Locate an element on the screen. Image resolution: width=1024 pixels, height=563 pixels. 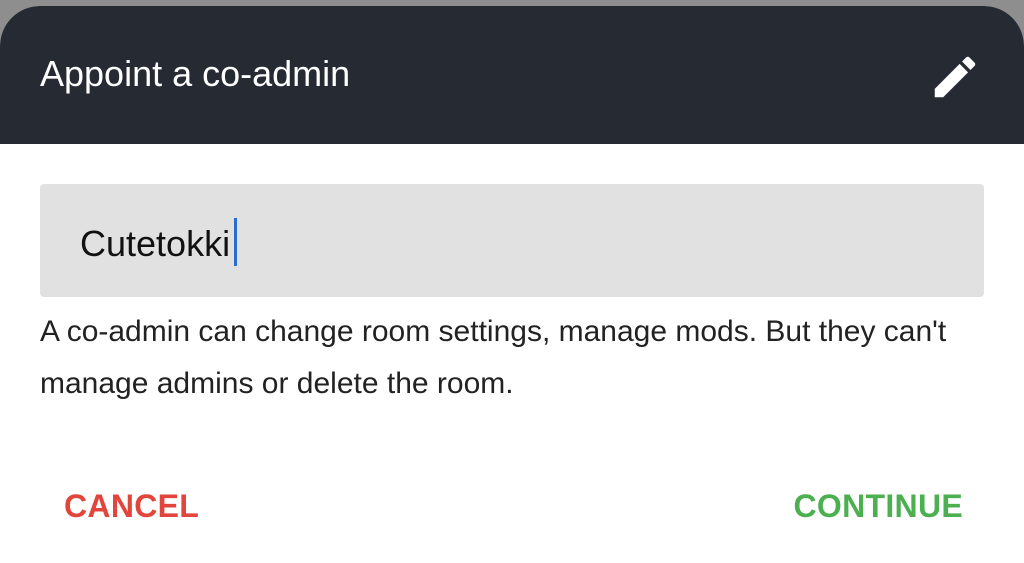
edit-pencil-icon is located at coordinates (955, 77).